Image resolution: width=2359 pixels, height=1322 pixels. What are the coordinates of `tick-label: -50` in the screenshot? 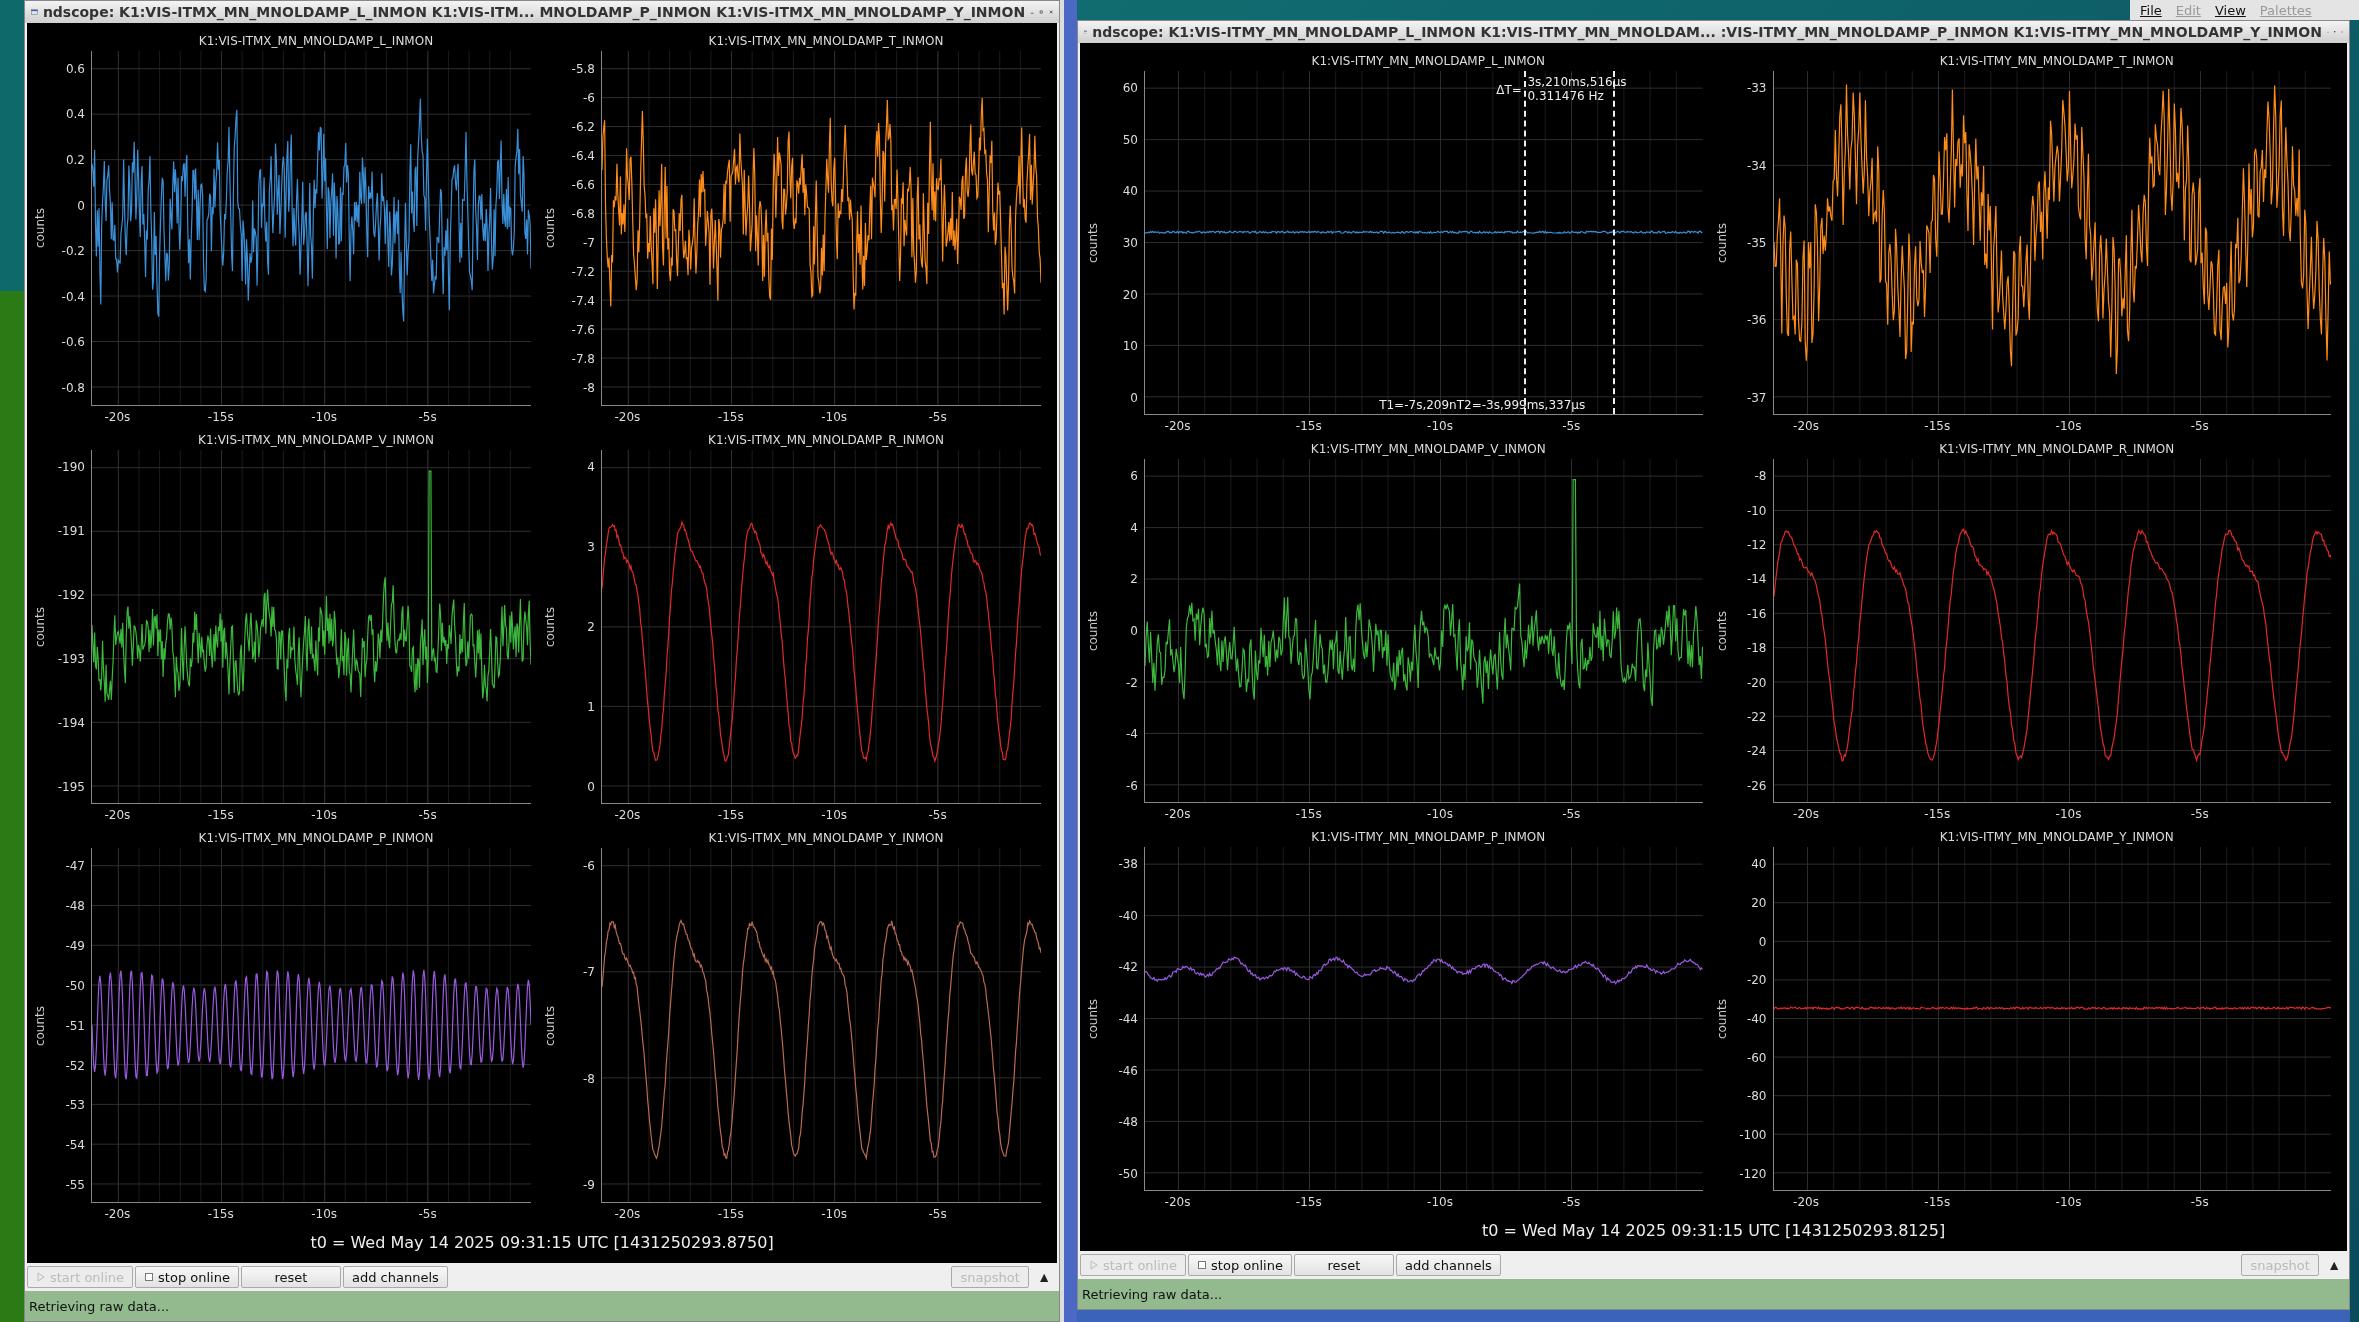 It's located at (75, 985).